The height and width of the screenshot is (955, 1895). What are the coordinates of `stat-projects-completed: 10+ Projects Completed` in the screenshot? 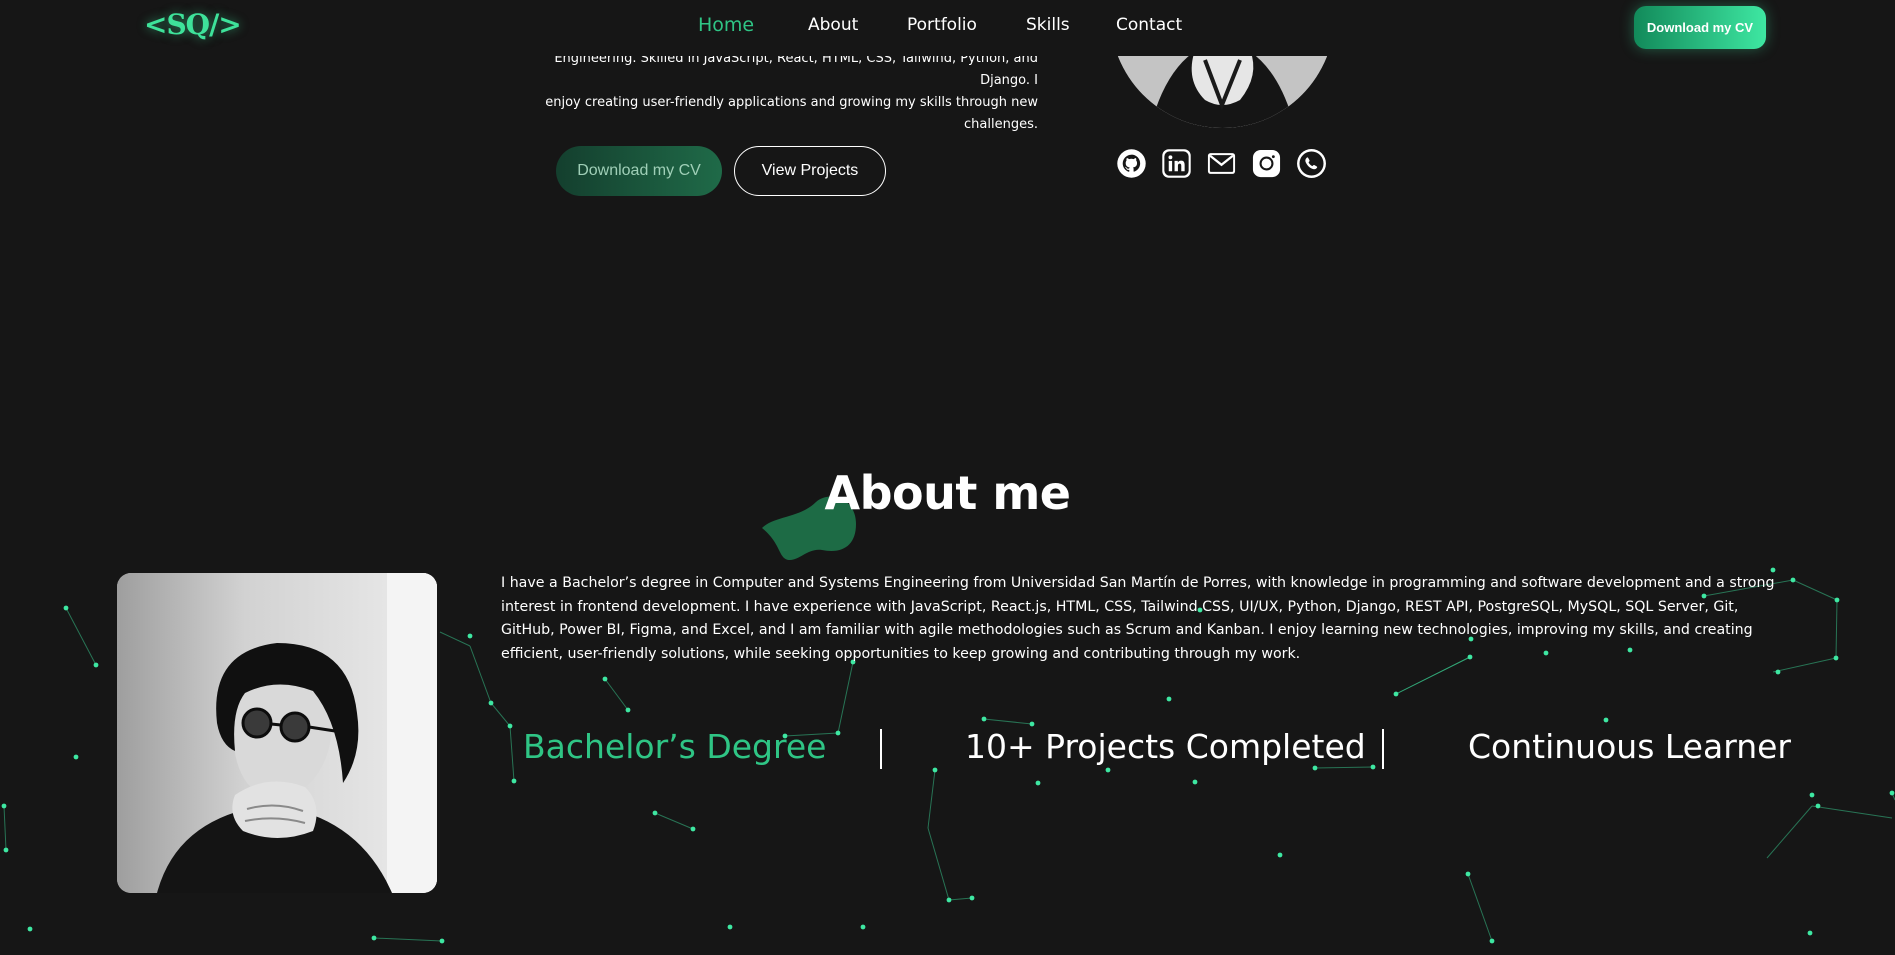 It's located at (1165, 746).